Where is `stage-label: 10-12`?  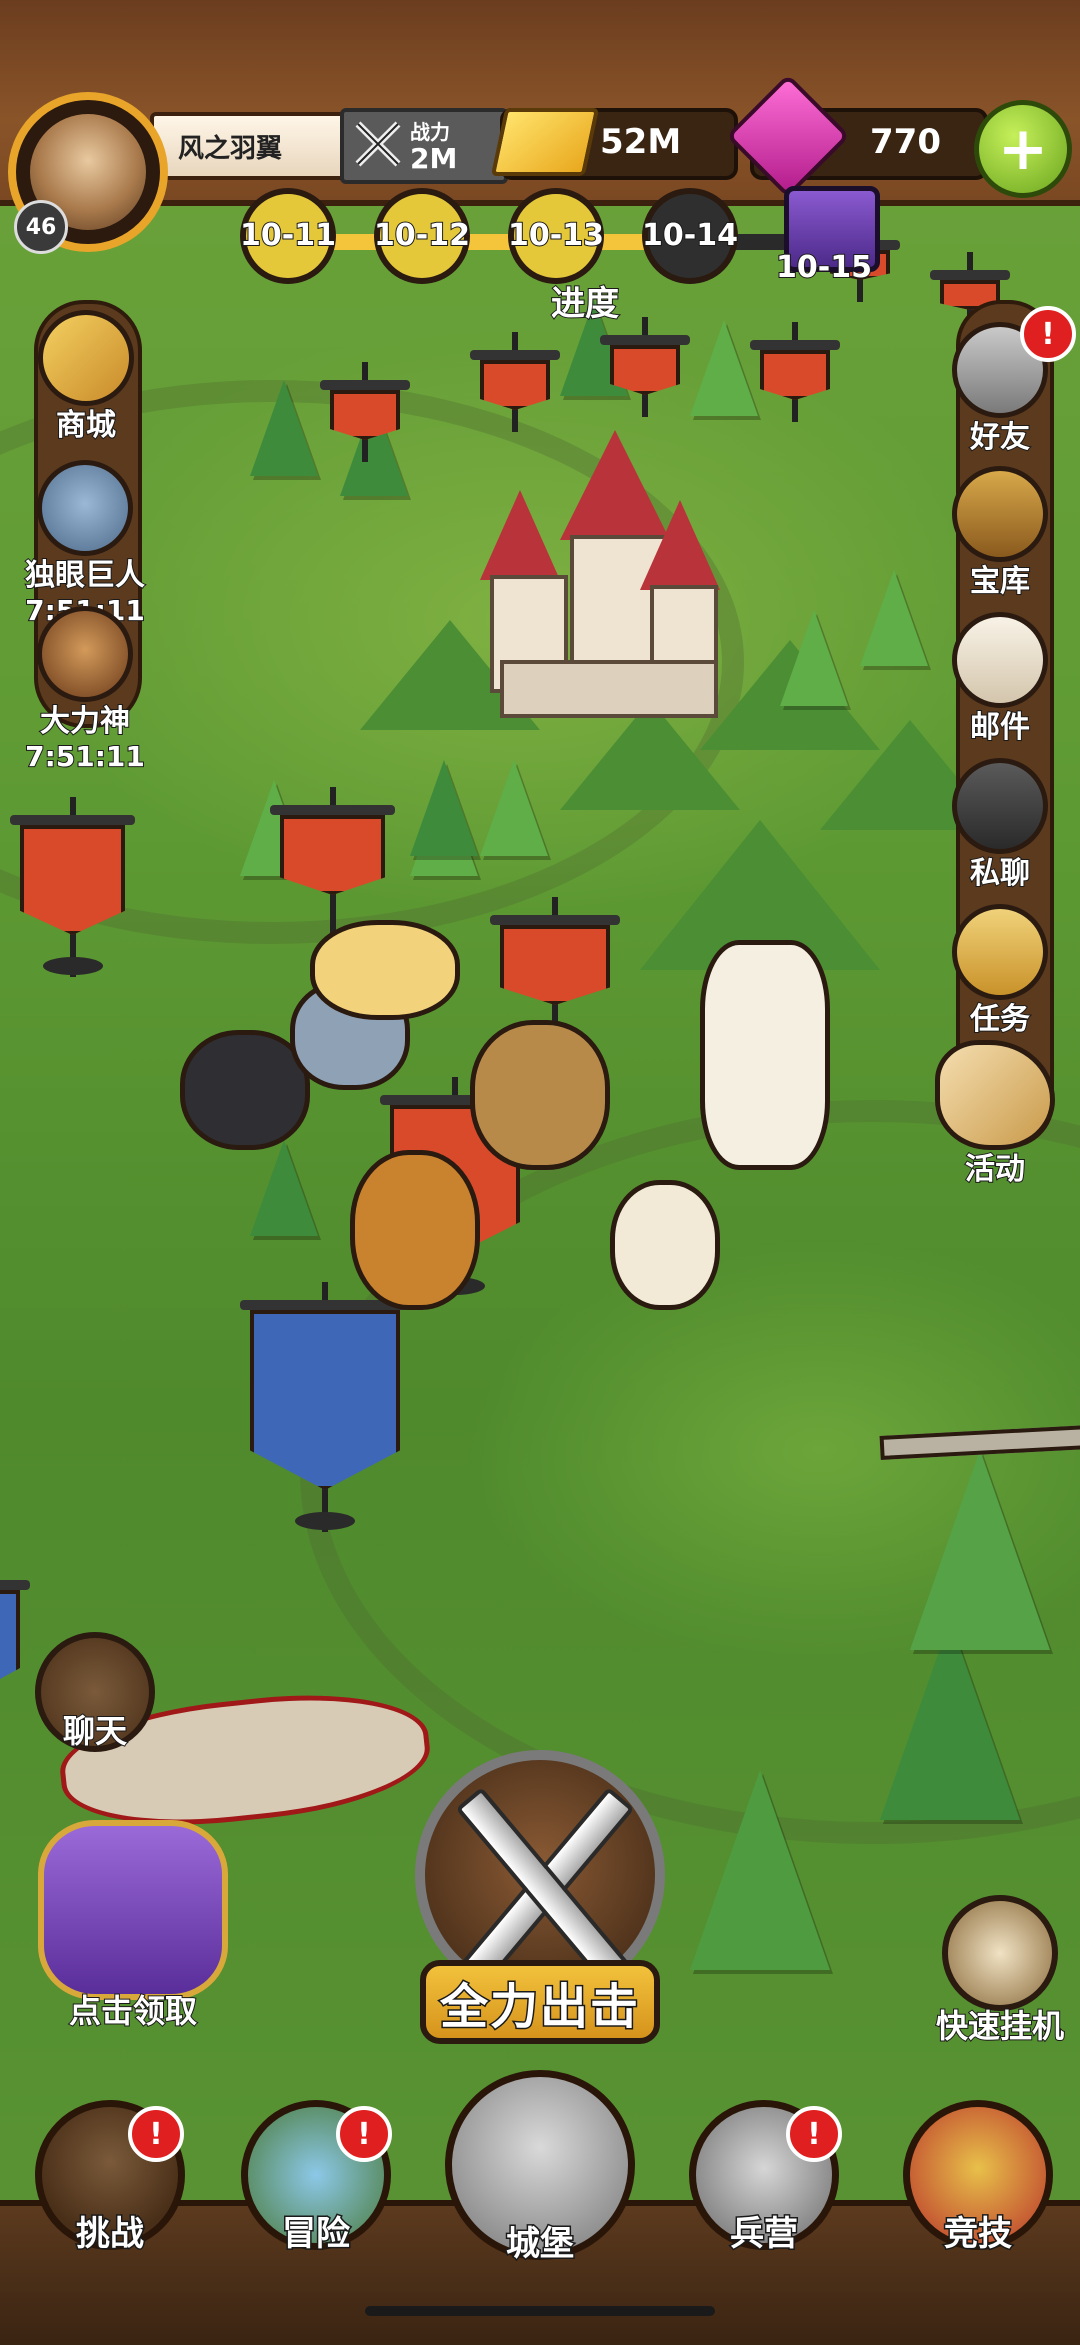
stage-label: 10-12 is located at coordinates (422, 235).